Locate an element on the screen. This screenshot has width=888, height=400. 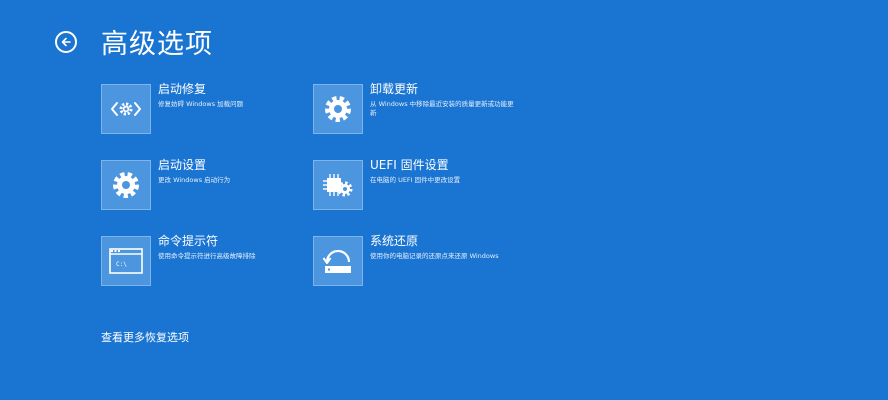
chip-gear-icon is located at coordinates (338, 185).